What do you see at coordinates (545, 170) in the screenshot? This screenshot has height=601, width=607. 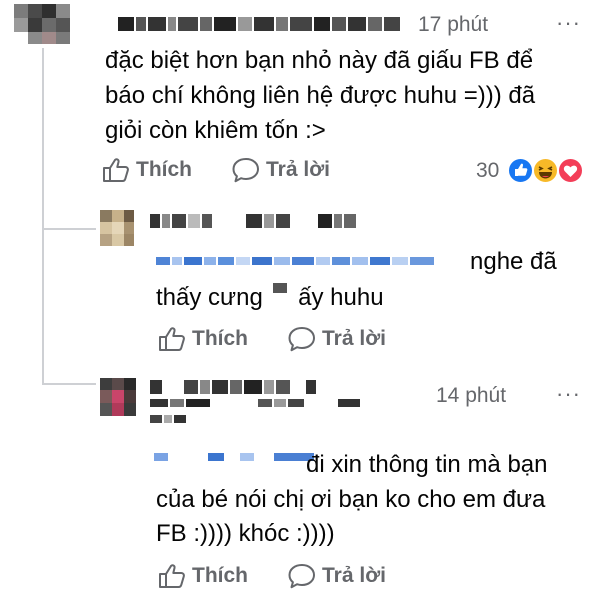 I see `haha-reaction-icon` at bounding box center [545, 170].